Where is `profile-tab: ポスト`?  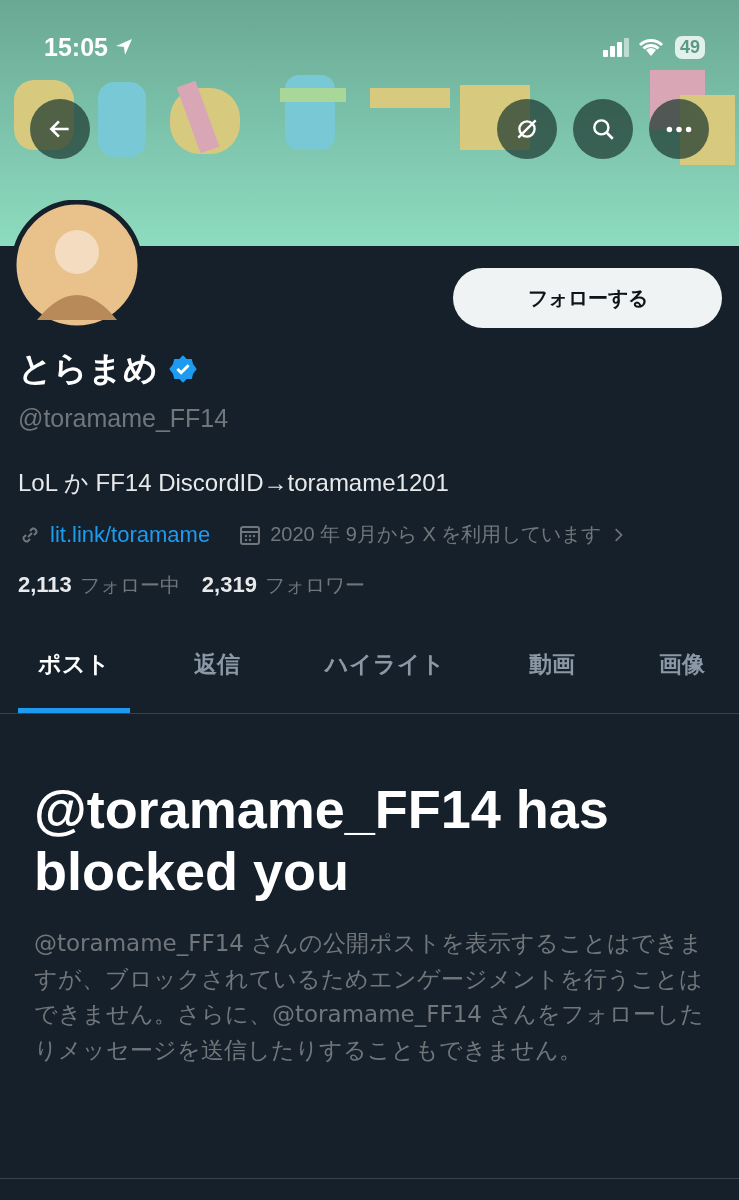 profile-tab: ポスト is located at coordinates (74, 670).